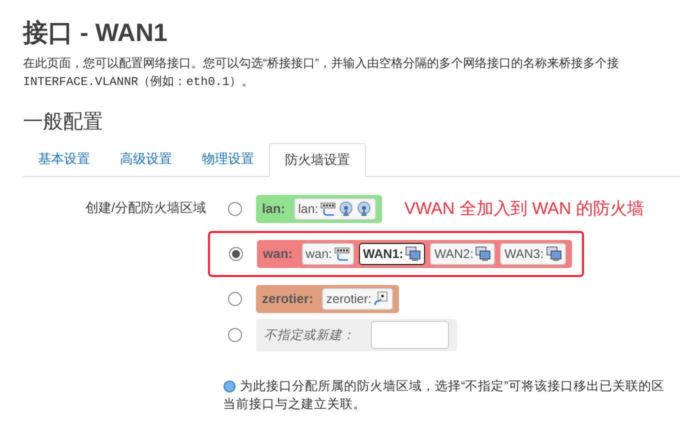 This screenshot has width=680, height=447. What do you see at coordinates (138, 82) in the screenshot?
I see `description-text: INTERFACE.VLANNR（例如：eth0.1）。` at bounding box center [138, 82].